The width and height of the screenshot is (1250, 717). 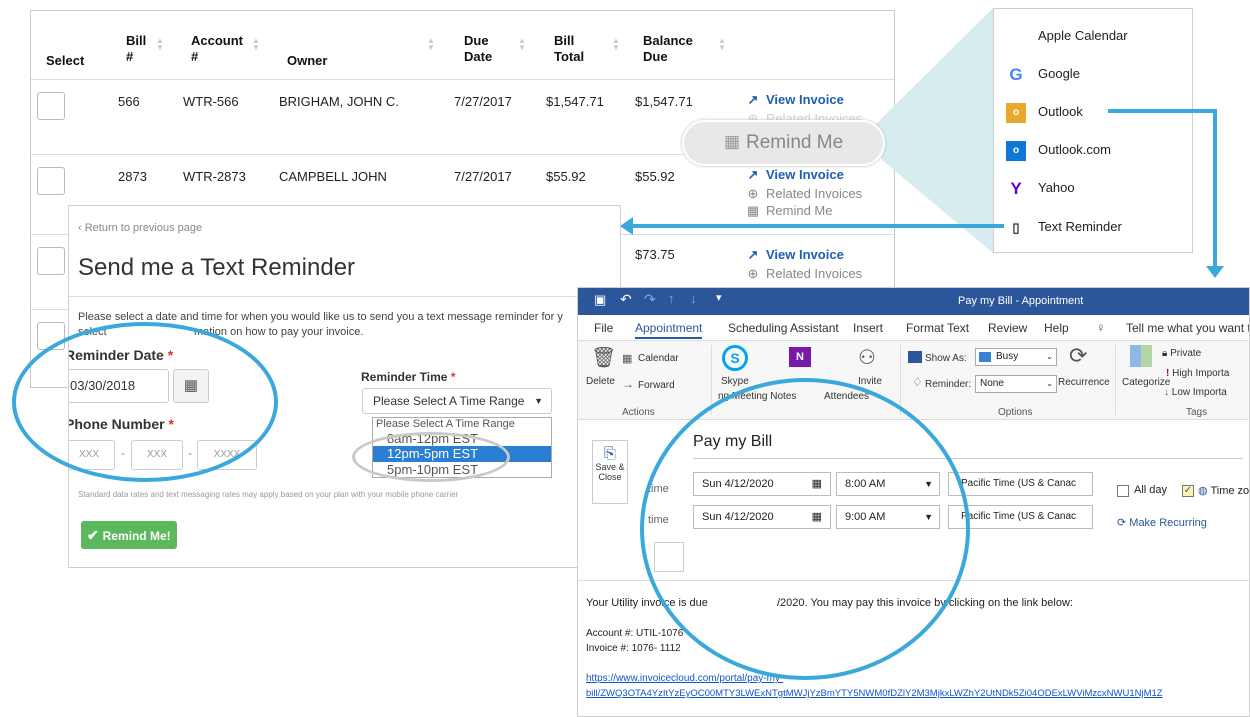 What do you see at coordinates (1063, 227) in the screenshot?
I see `provider-text-reminder: ▯ Text Reminder` at bounding box center [1063, 227].